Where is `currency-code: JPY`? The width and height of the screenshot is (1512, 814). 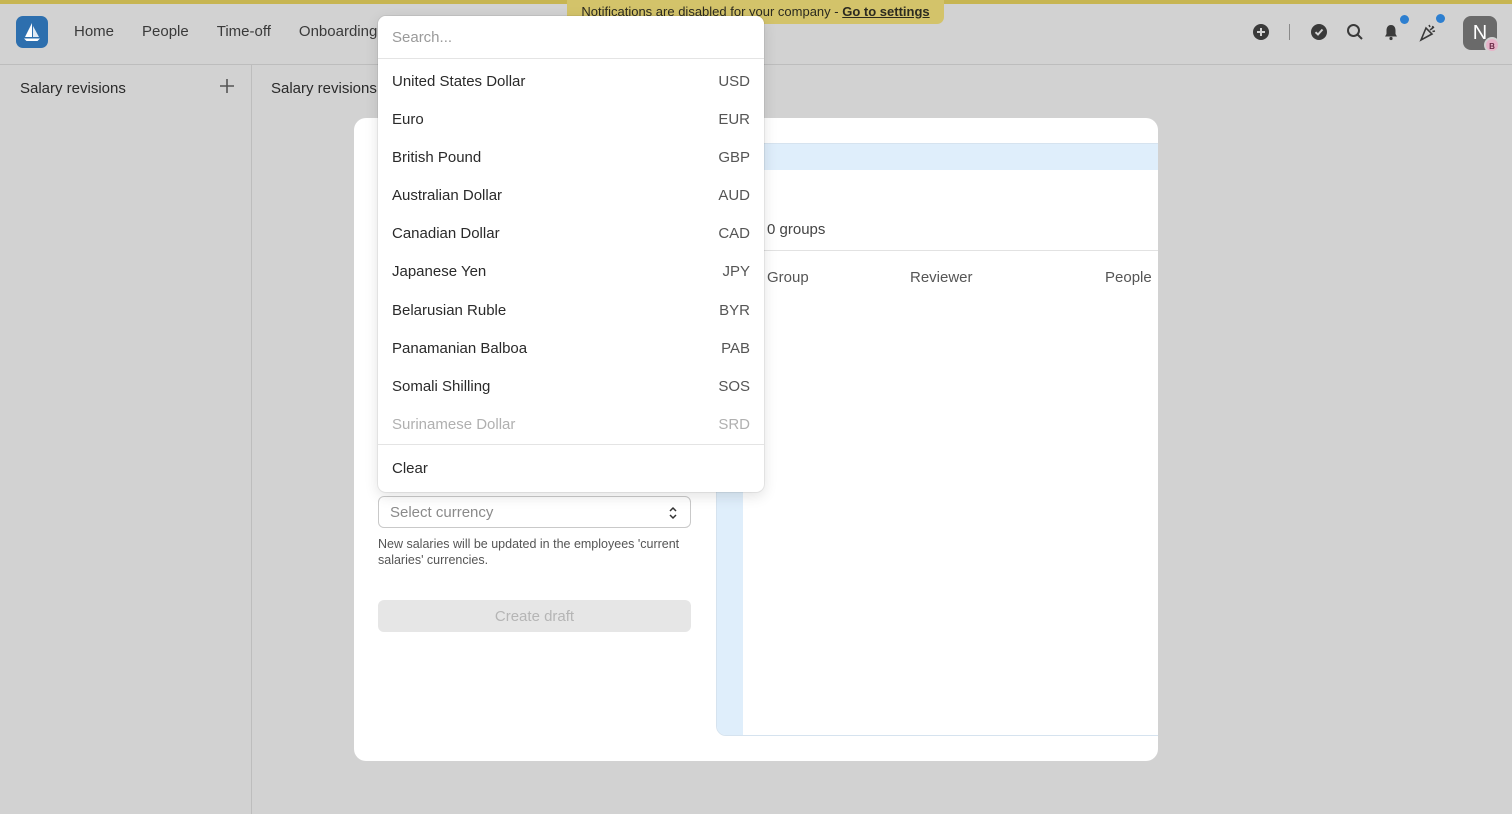
currency-code: JPY is located at coordinates (736, 272).